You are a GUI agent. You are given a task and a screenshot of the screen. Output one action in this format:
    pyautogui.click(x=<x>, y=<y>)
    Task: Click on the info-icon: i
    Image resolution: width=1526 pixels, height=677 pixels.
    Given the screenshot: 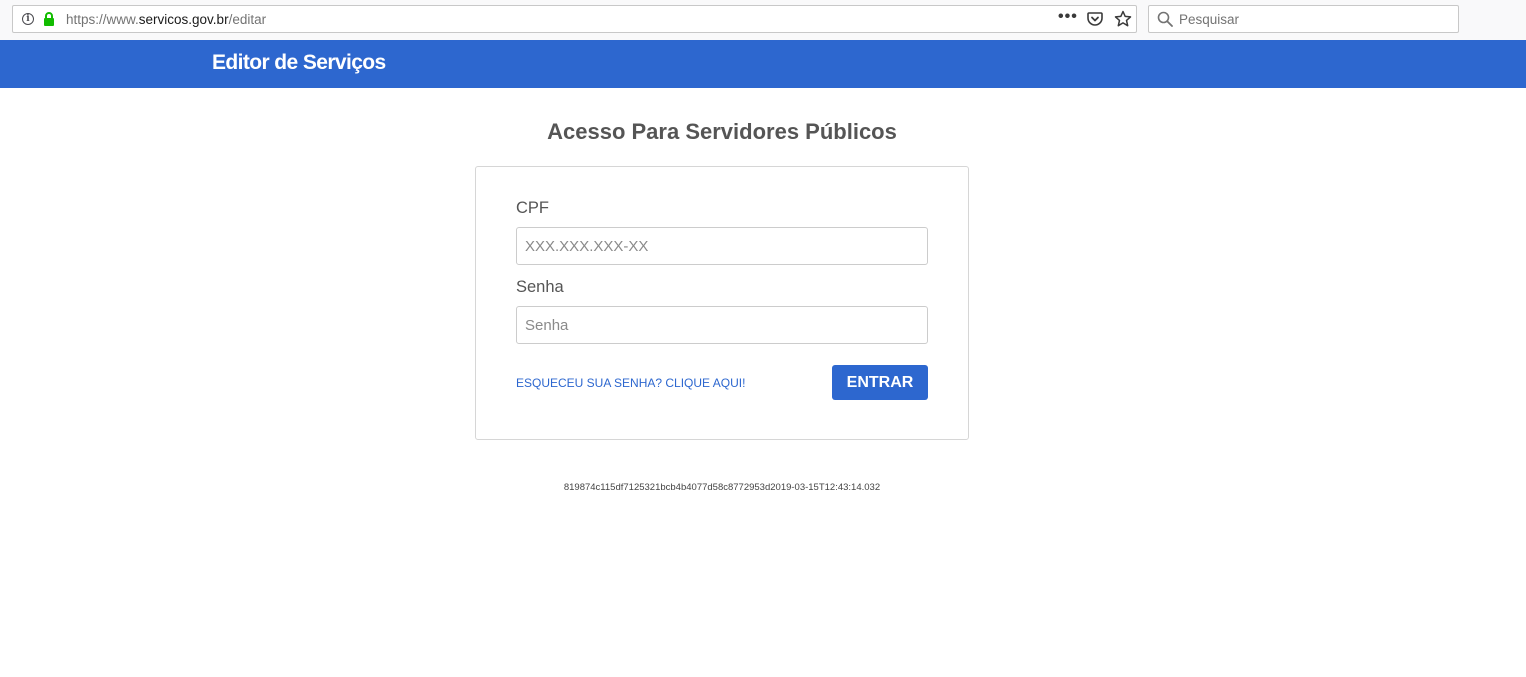 What is the action you would take?
    pyautogui.click(x=28, y=19)
    